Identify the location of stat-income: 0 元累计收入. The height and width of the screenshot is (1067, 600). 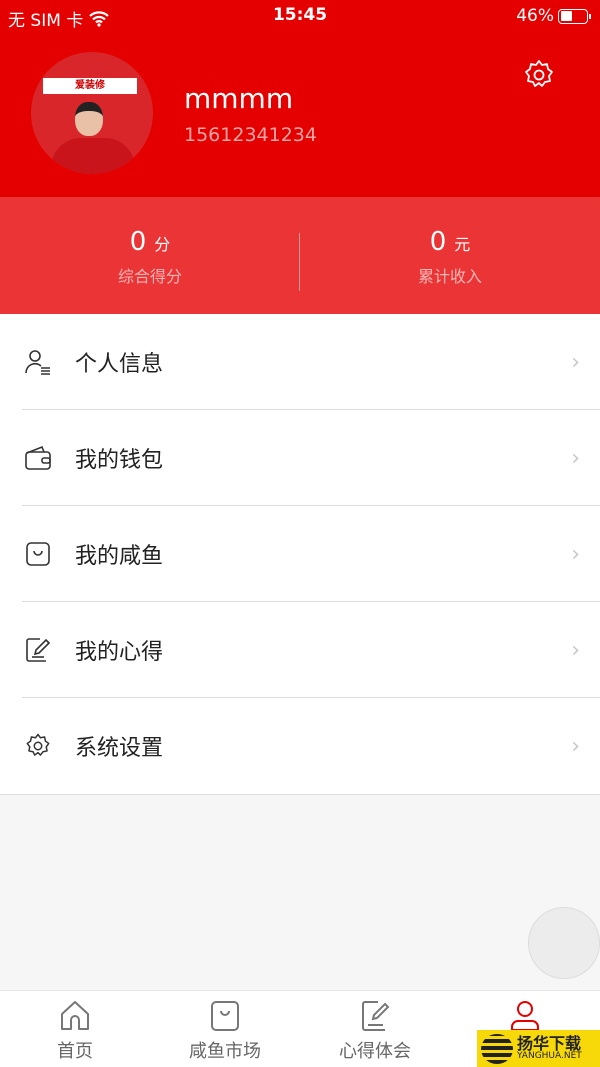
(450, 255).